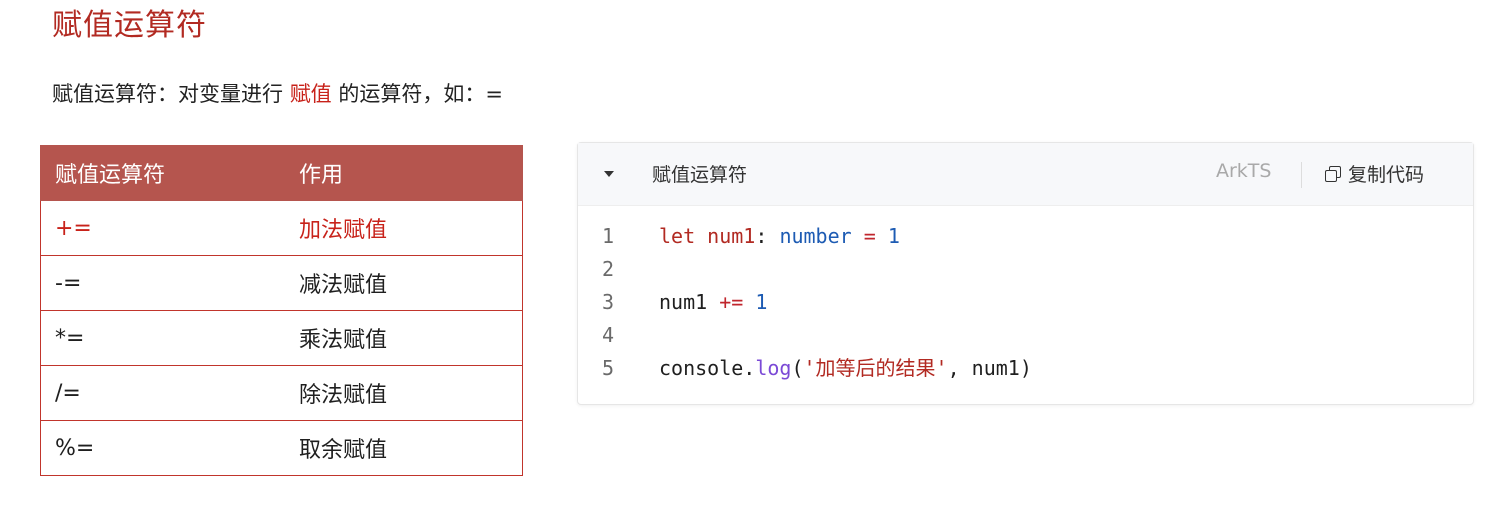 Image resolution: width=1498 pixels, height=508 pixels. Describe the element at coordinates (713, 302) in the screenshot. I see `code-text: num1 += 1` at that location.